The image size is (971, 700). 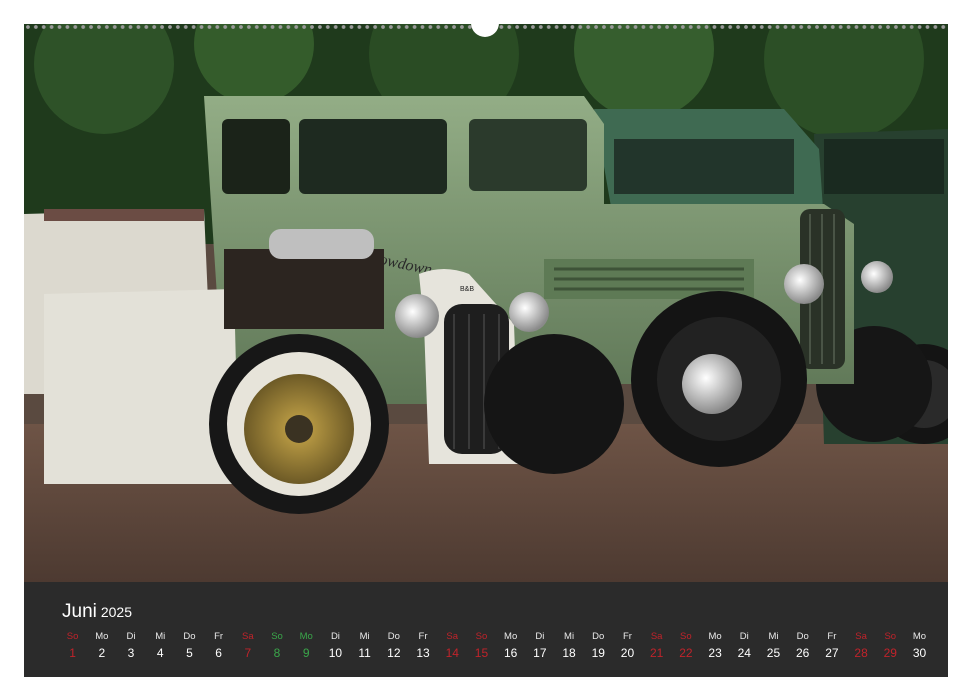 I want to click on day-column: Fr 27, so click(x=831, y=645).